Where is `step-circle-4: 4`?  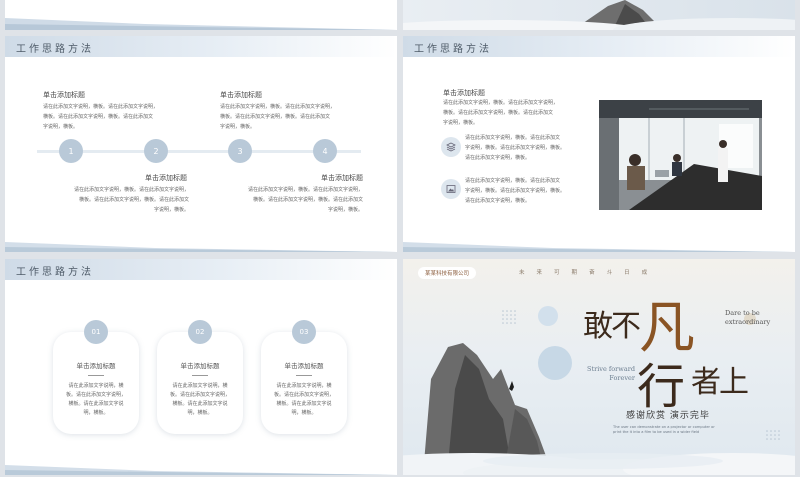
step-circle-4: 4 is located at coordinates (325, 151).